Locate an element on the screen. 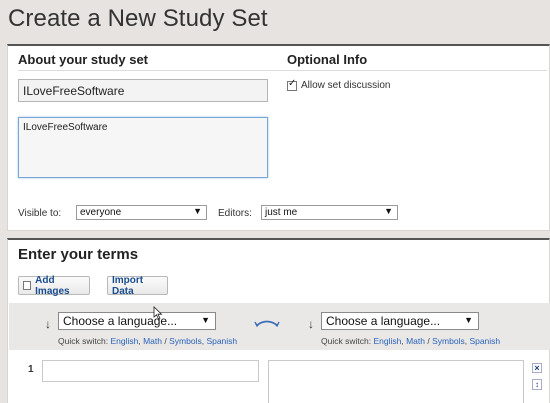 This screenshot has height=403, width=550. editors-select: just me ▼ is located at coordinates (329, 212).